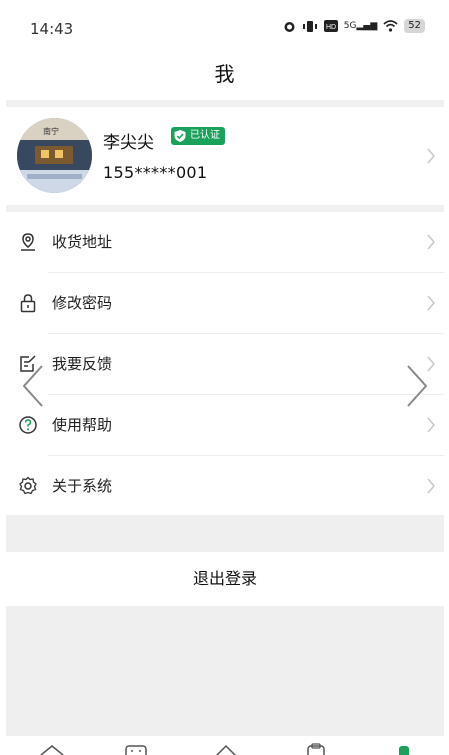  What do you see at coordinates (51, 131) in the screenshot?
I see `avatar-sign-text: 南宁` at bounding box center [51, 131].